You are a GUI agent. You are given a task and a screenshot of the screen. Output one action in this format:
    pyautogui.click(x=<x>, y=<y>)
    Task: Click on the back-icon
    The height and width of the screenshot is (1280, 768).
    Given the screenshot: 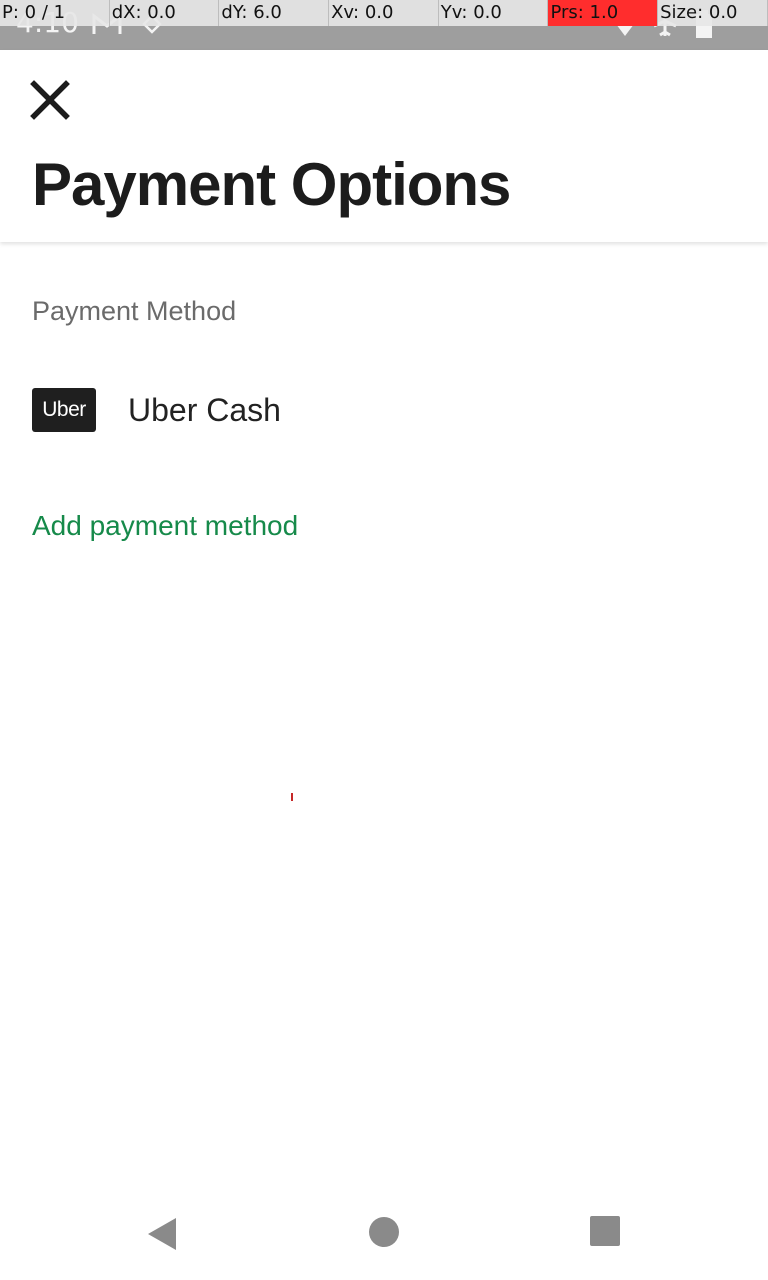 What is the action you would take?
    pyautogui.click(x=162, y=1234)
    